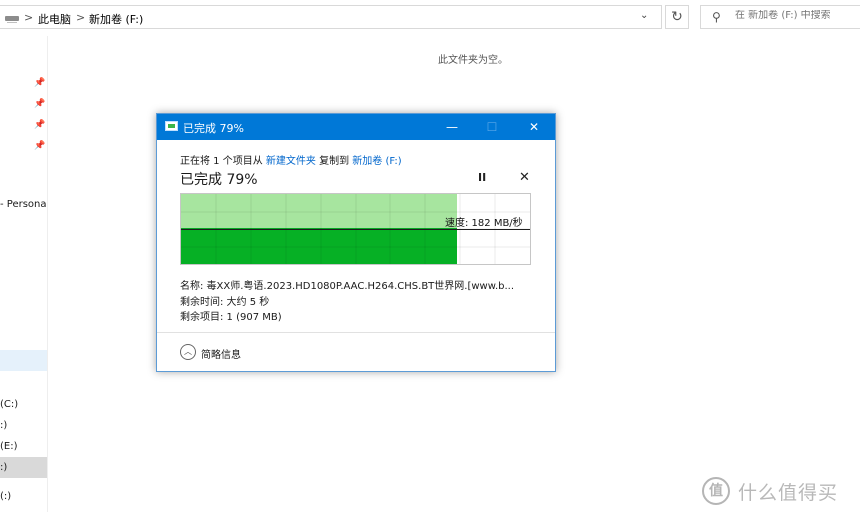  Describe the element at coordinates (524, 177) in the screenshot. I see `stop-button: ✕` at that location.